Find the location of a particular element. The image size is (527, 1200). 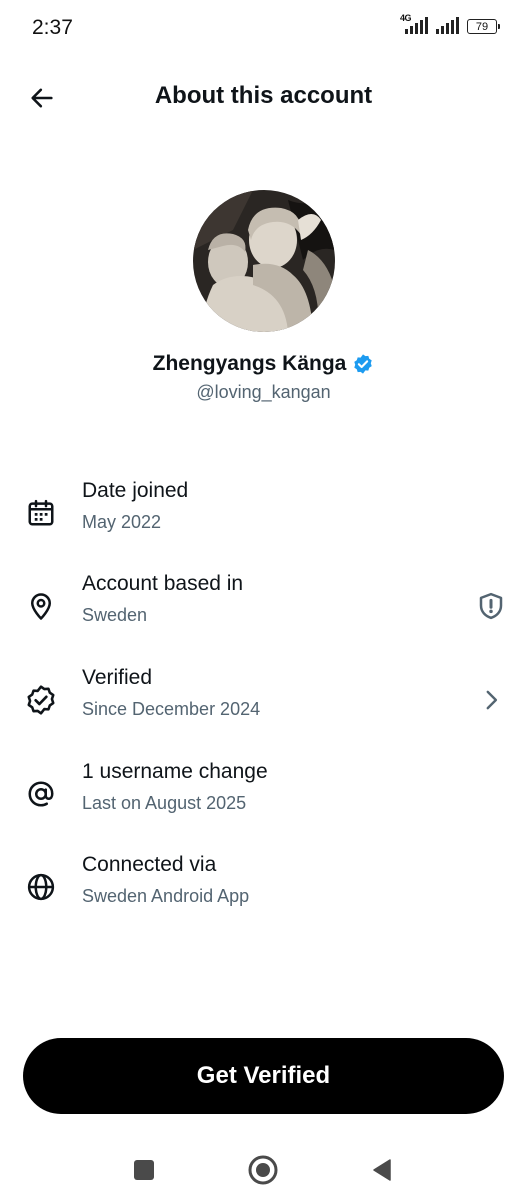

profile-name-row: Zhengyangs Känga is located at coordinates (263, 364).